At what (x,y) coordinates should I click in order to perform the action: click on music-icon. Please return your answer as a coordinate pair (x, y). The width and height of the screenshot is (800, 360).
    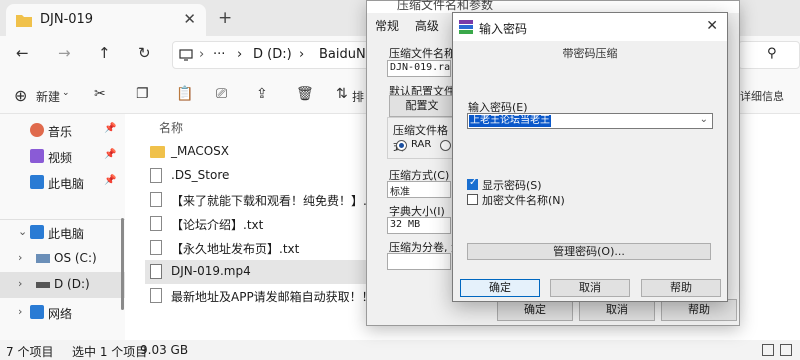
    Looking at the image, I should click on (37, 130).